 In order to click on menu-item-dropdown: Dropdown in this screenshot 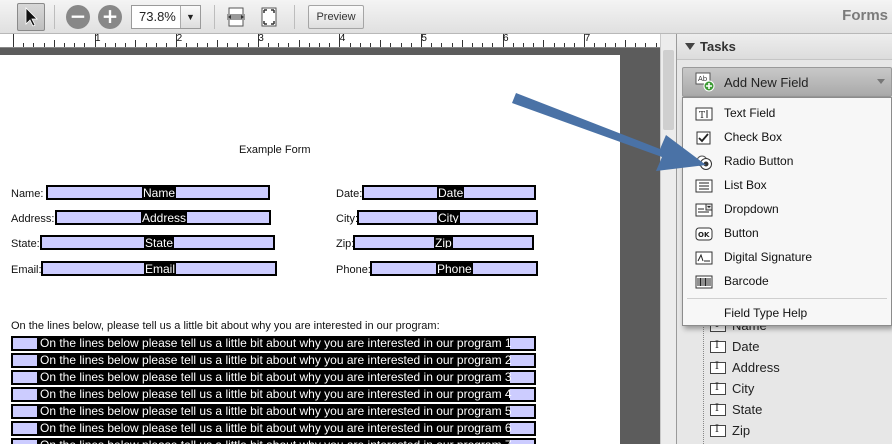, I will do `click(787, 210)`.